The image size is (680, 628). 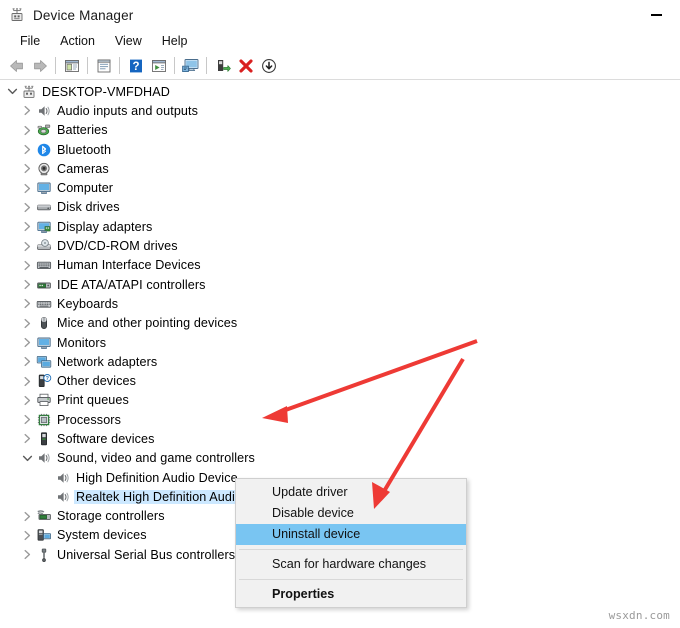 I want to click on disk-drive-icon, so click(x=44, y=207).